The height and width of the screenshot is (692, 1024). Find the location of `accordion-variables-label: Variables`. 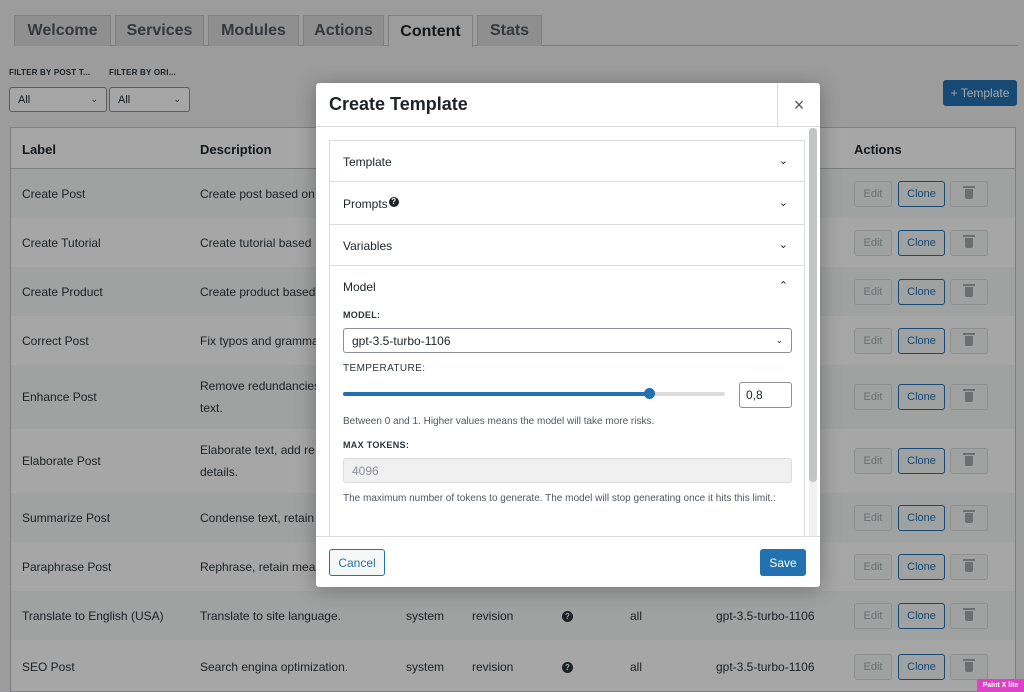

accordion-variables-label: Variables is located at coordinates (368, 246).